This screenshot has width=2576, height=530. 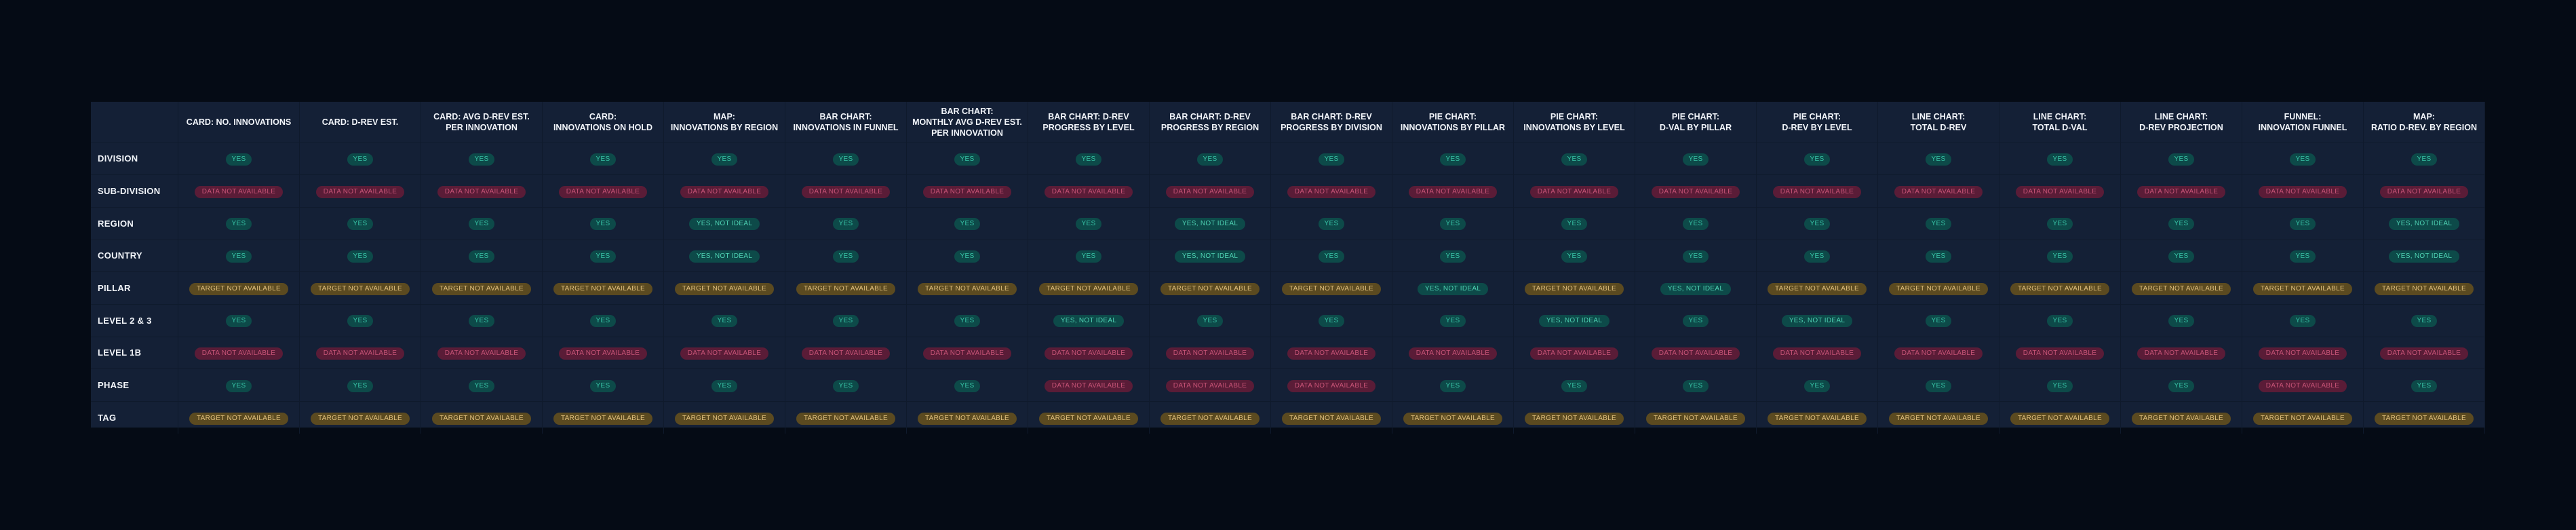 I want to click on row-label: REGION, so click(x=134, y=223).